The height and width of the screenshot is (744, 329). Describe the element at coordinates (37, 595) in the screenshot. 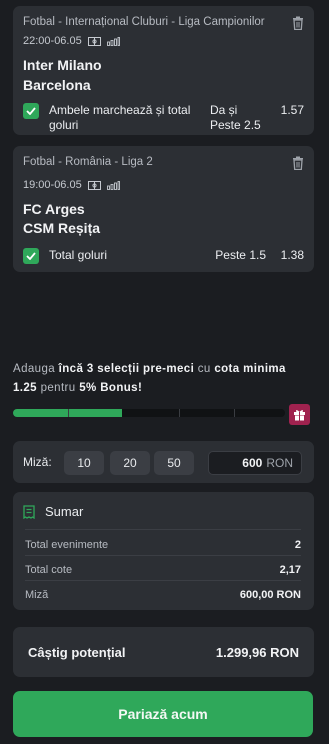

I see `summary-row-label: Miză` at that location.